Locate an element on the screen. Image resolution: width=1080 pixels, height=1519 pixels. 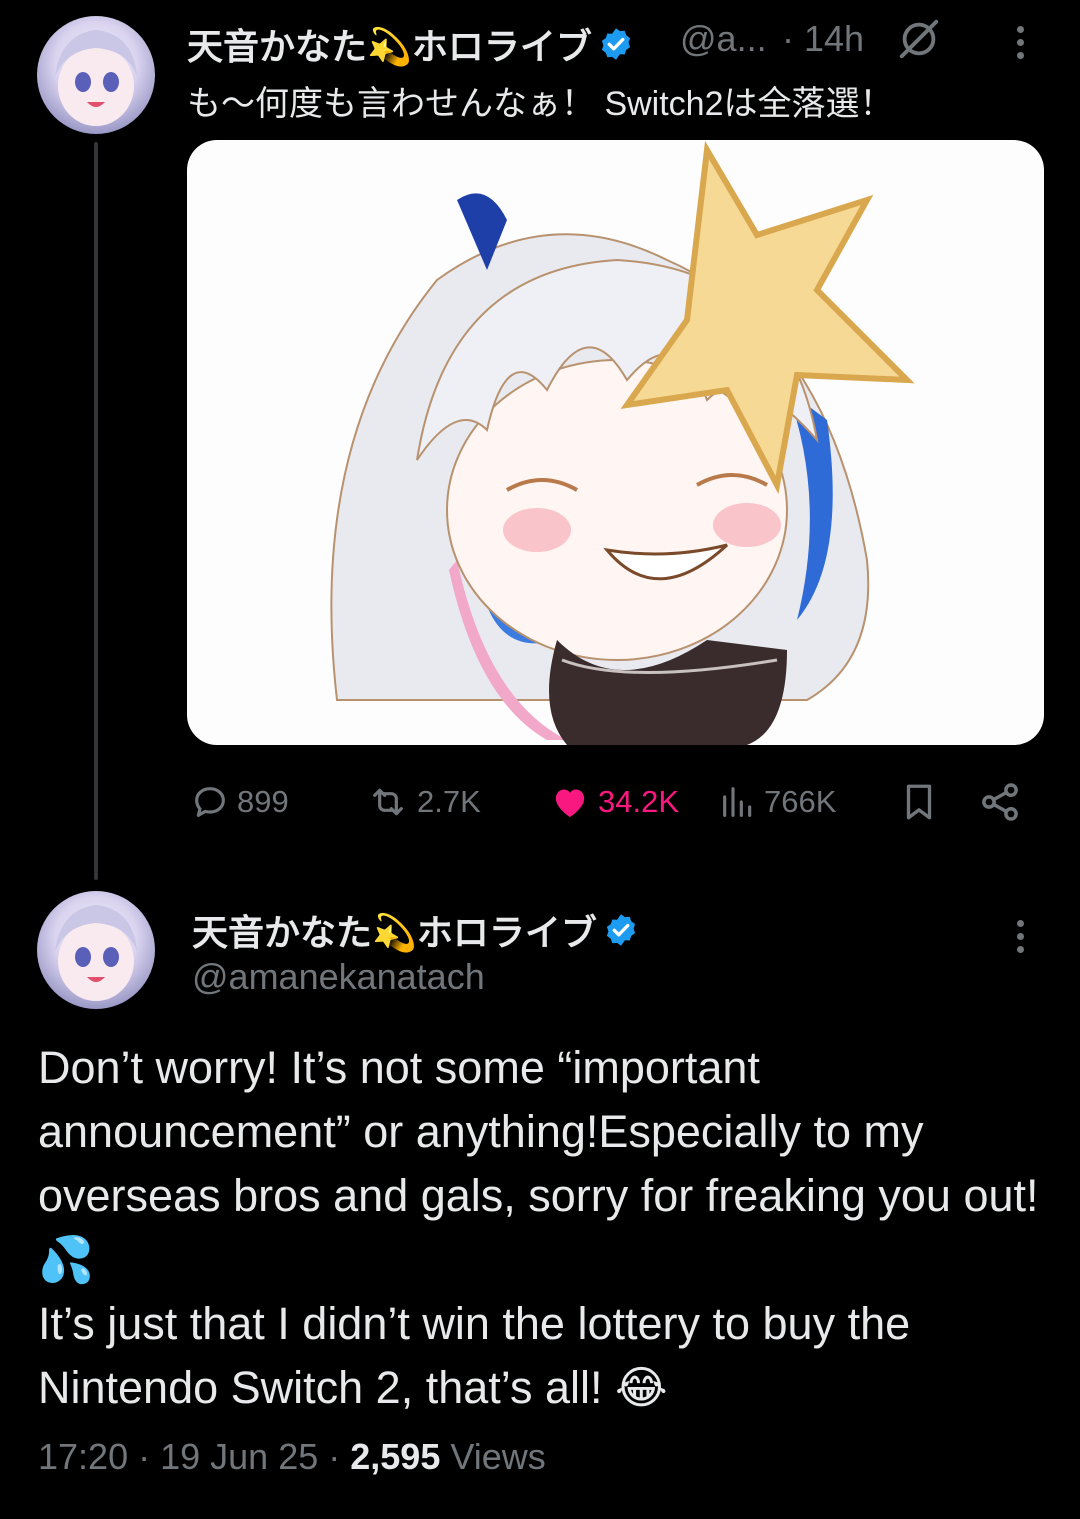
reply-button: 899 is located at coordinates (239, 802).